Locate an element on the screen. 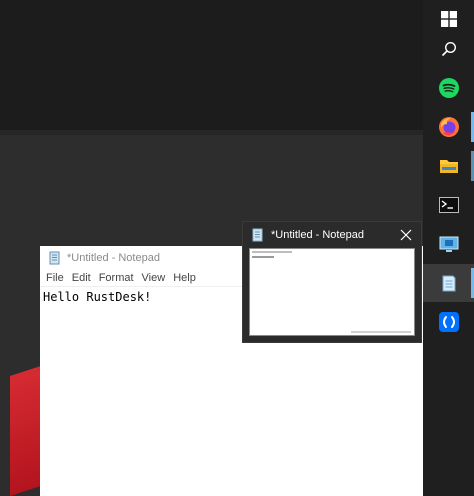 This screenshot has height=496, width=474. firefox-button is located at coordinates (448, 127).